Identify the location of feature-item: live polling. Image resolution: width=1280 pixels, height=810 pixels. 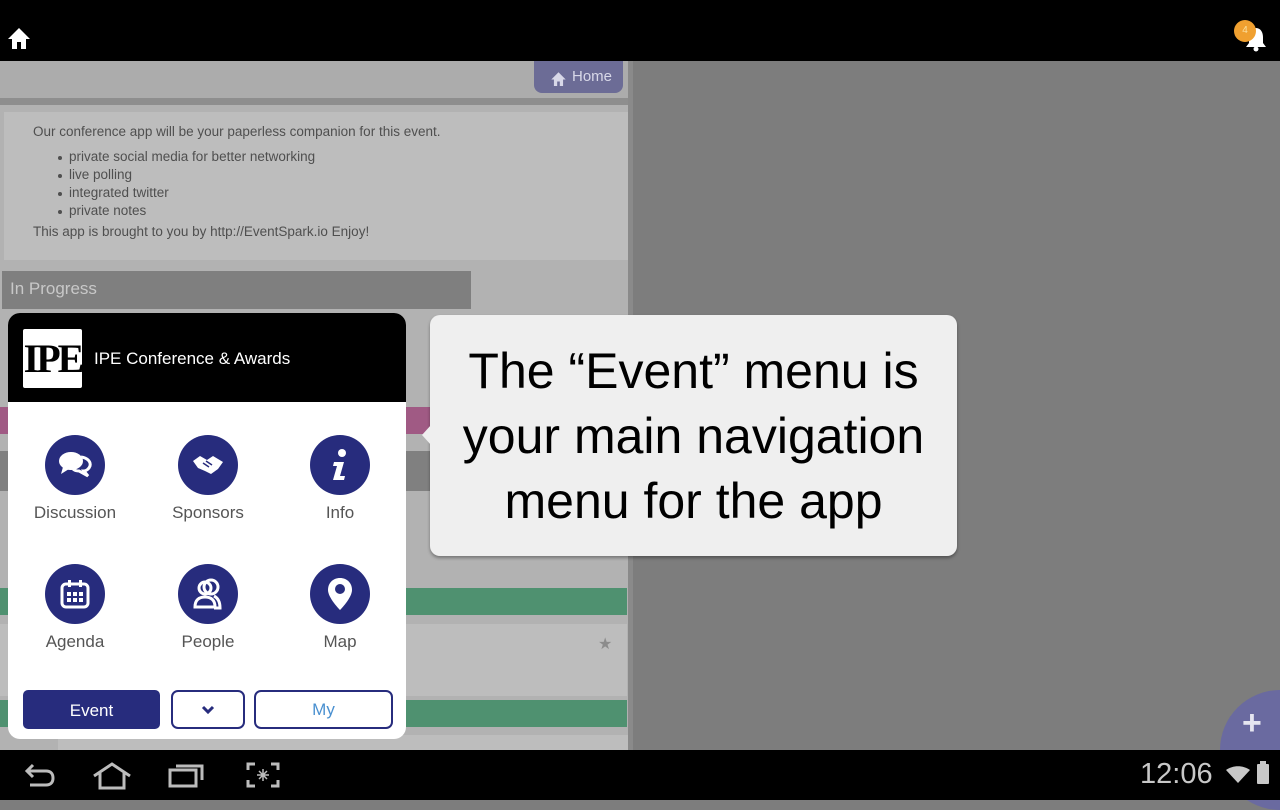
(184, 175).